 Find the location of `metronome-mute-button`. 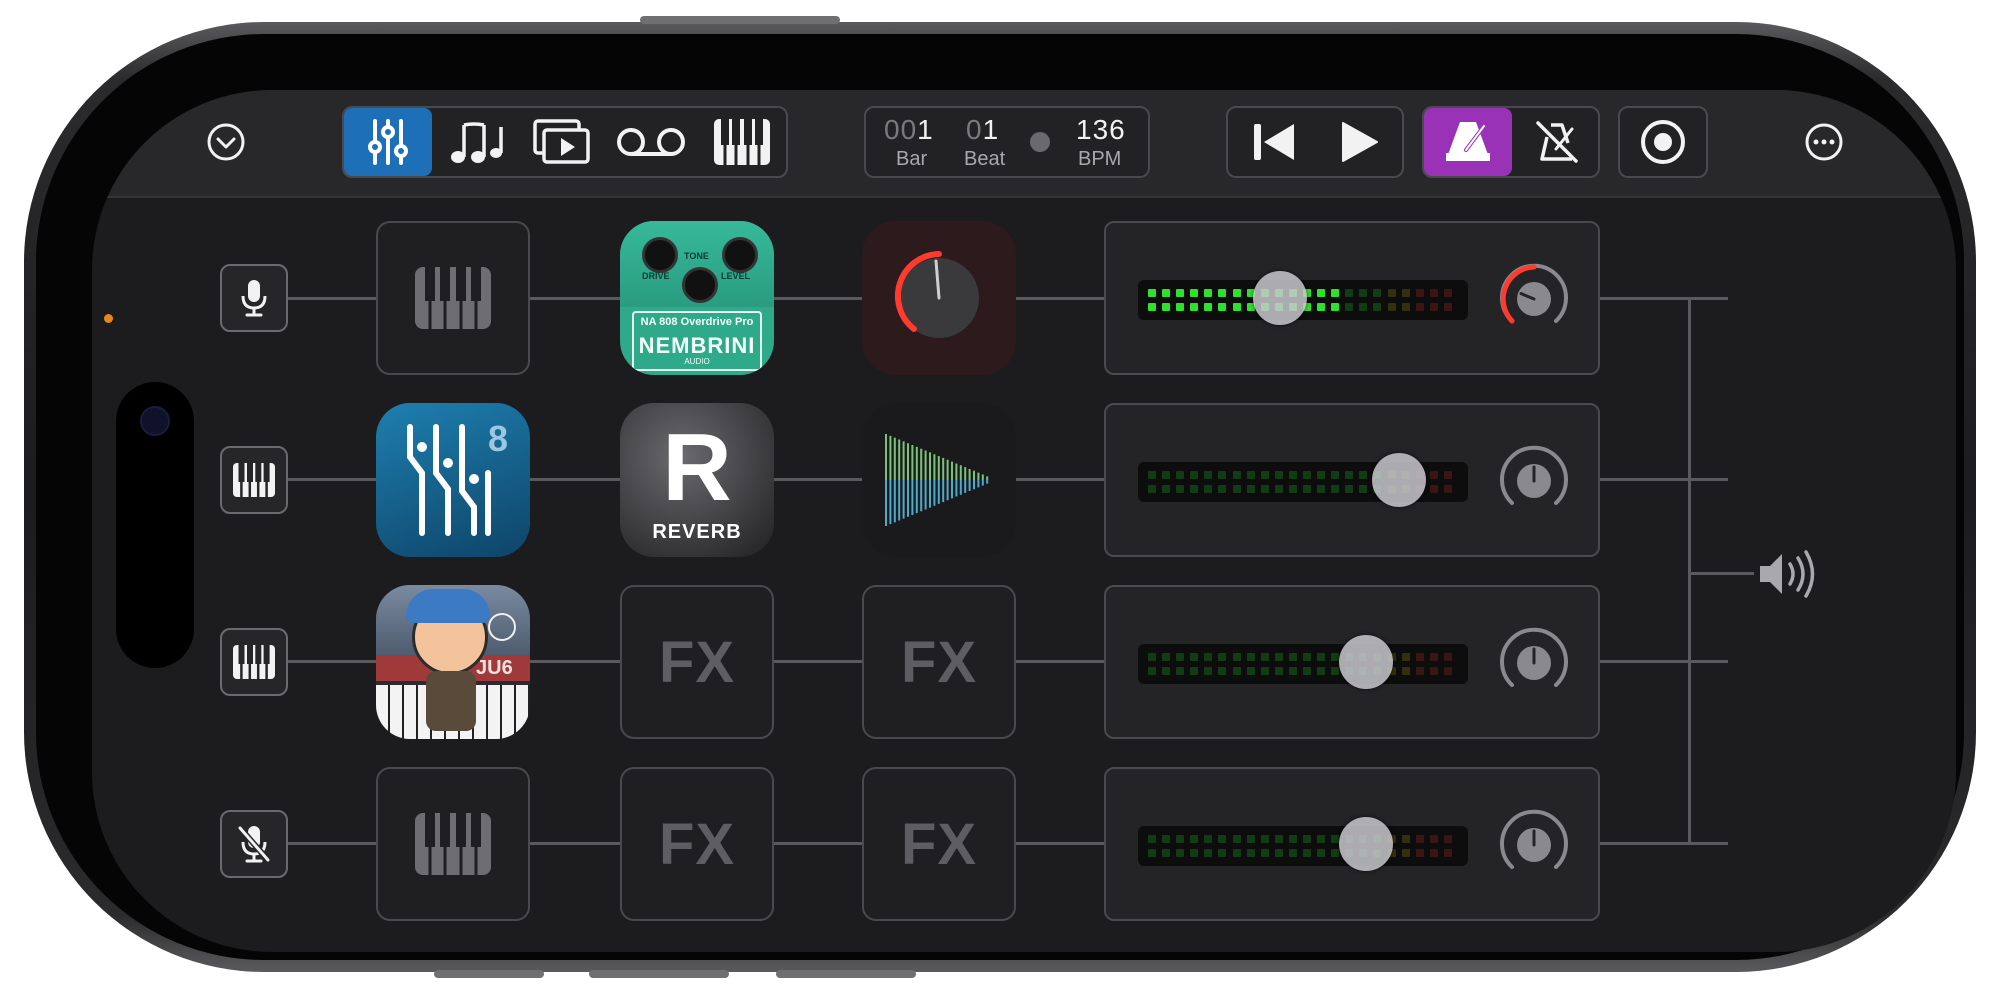

metronome-mute-button is located at coordinates (1557, 142).